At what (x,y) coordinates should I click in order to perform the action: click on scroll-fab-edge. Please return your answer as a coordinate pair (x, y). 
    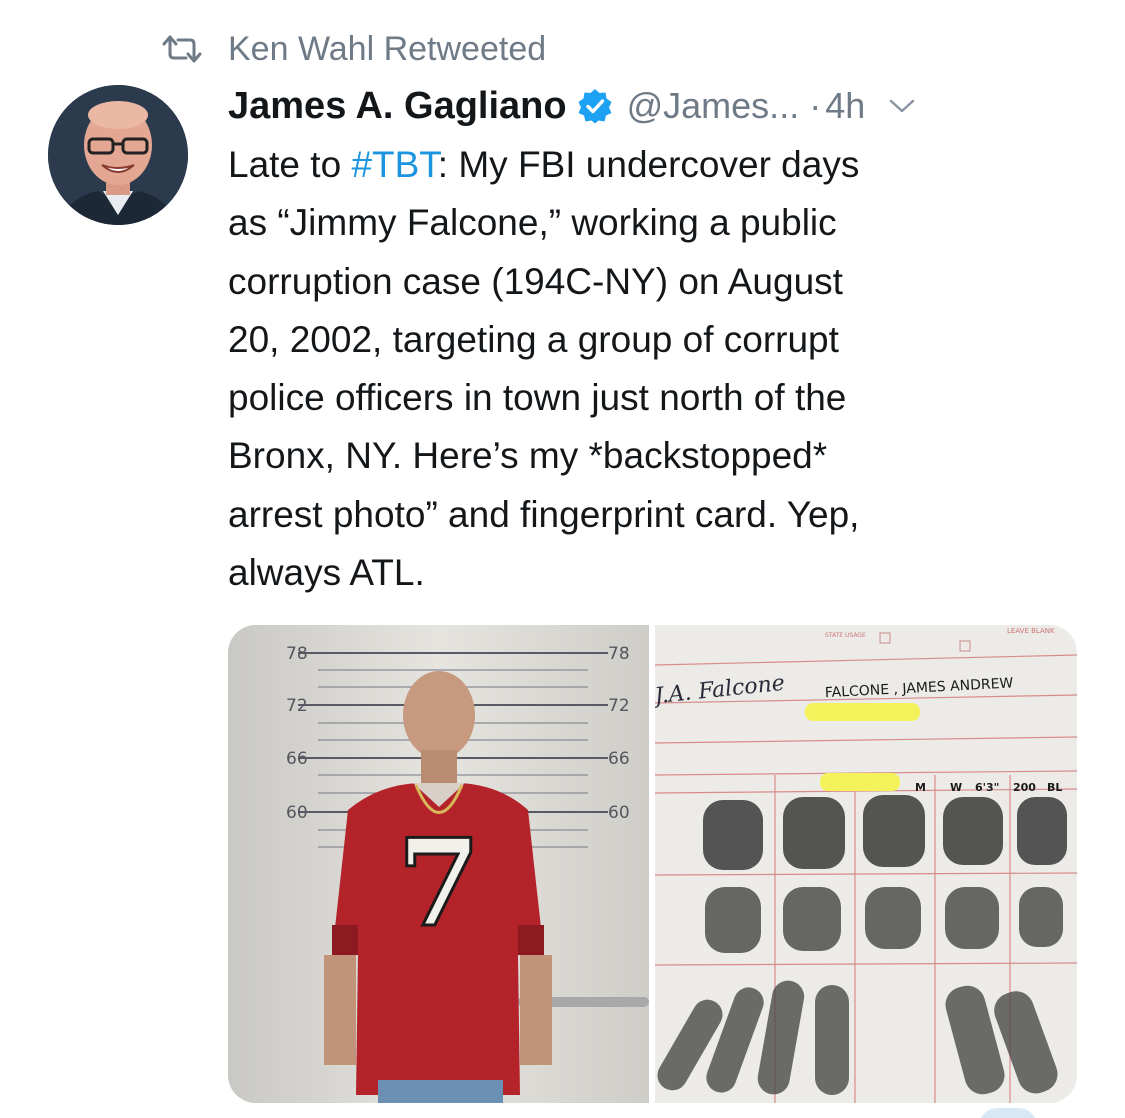
    Looking at the image, I should click on (1008, 1113).